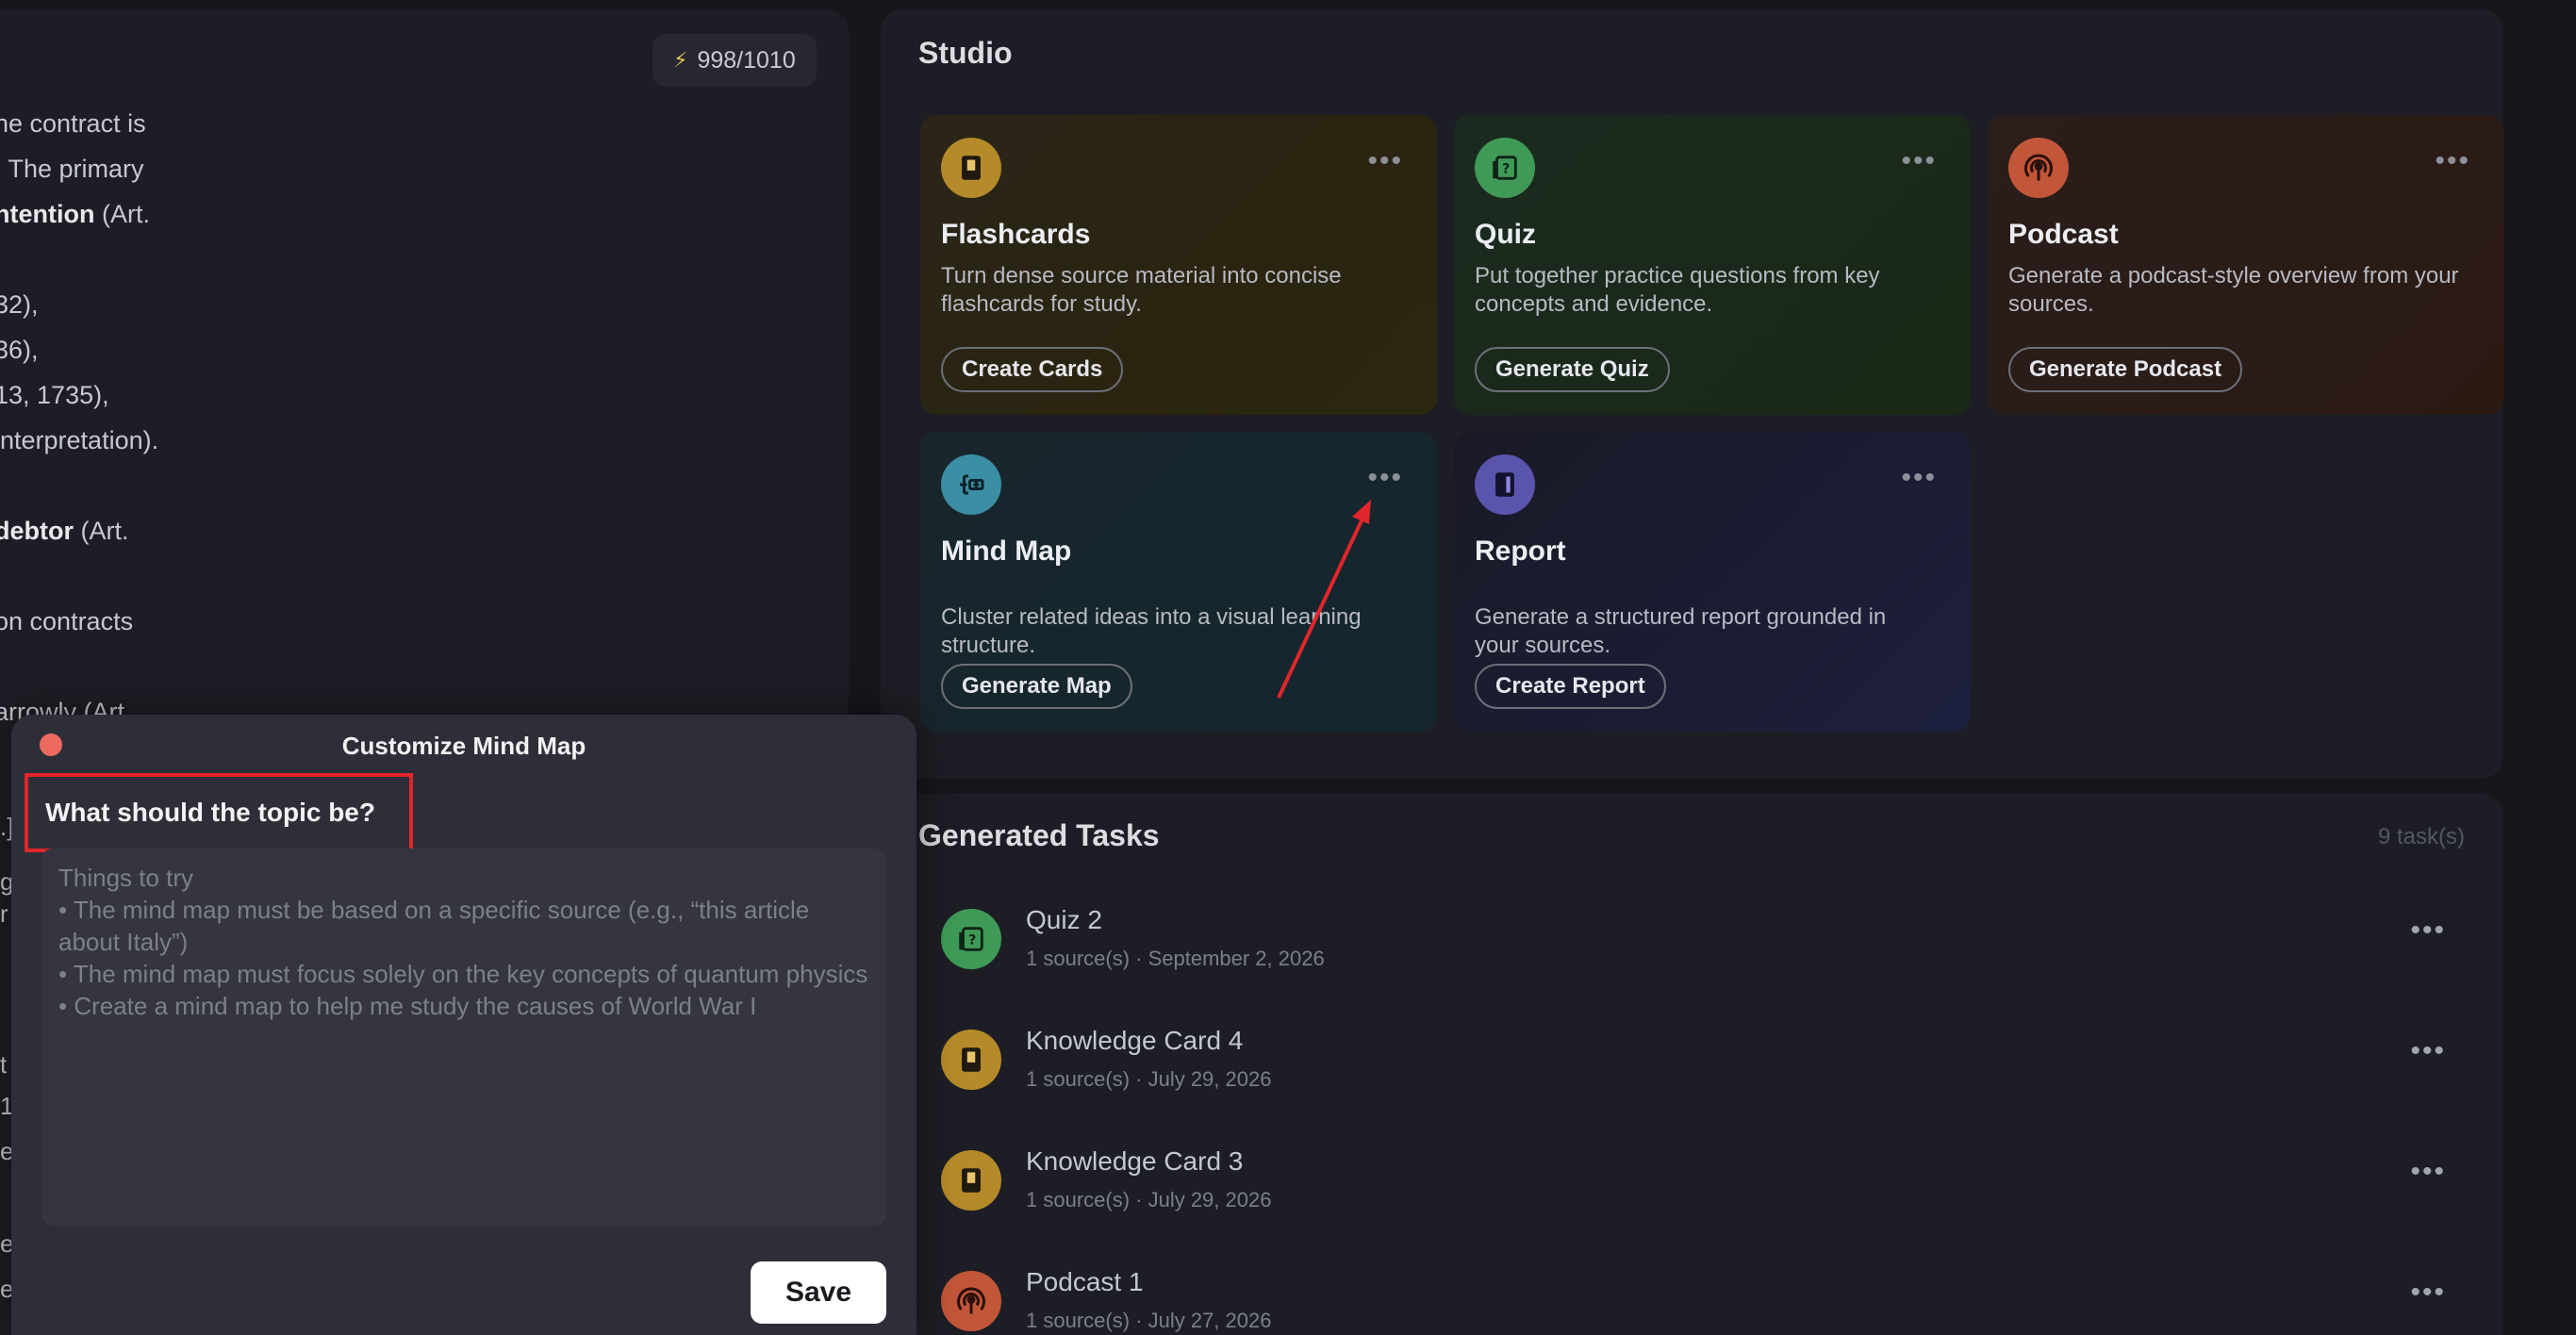 The height and width of the screenshot is (1335, 2576). I want to click on source-text-line: ntention (Art., so click(75, 214).